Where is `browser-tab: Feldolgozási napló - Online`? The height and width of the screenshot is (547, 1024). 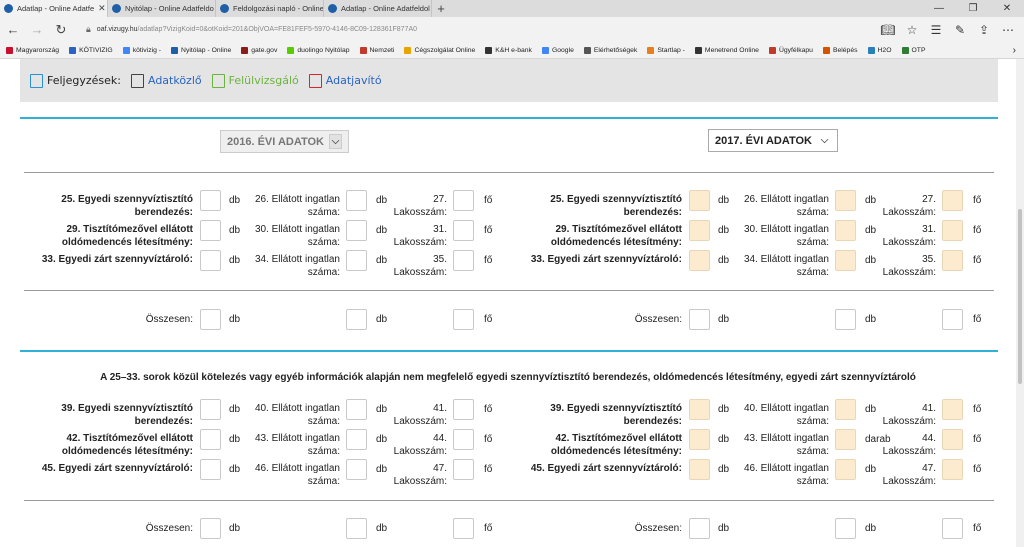
browser-tab: Feldolgozási napló - Online is located at coordinates (270, 8).